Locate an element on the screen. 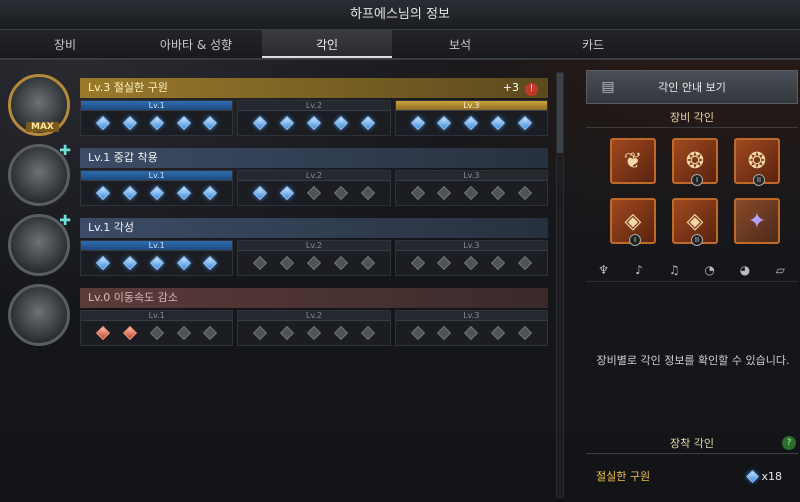  engraving-row: ✚ Lv.1 중갑 착용 Lv.1 Lv.2 Lv.3 is located at coordinates (278, 175).